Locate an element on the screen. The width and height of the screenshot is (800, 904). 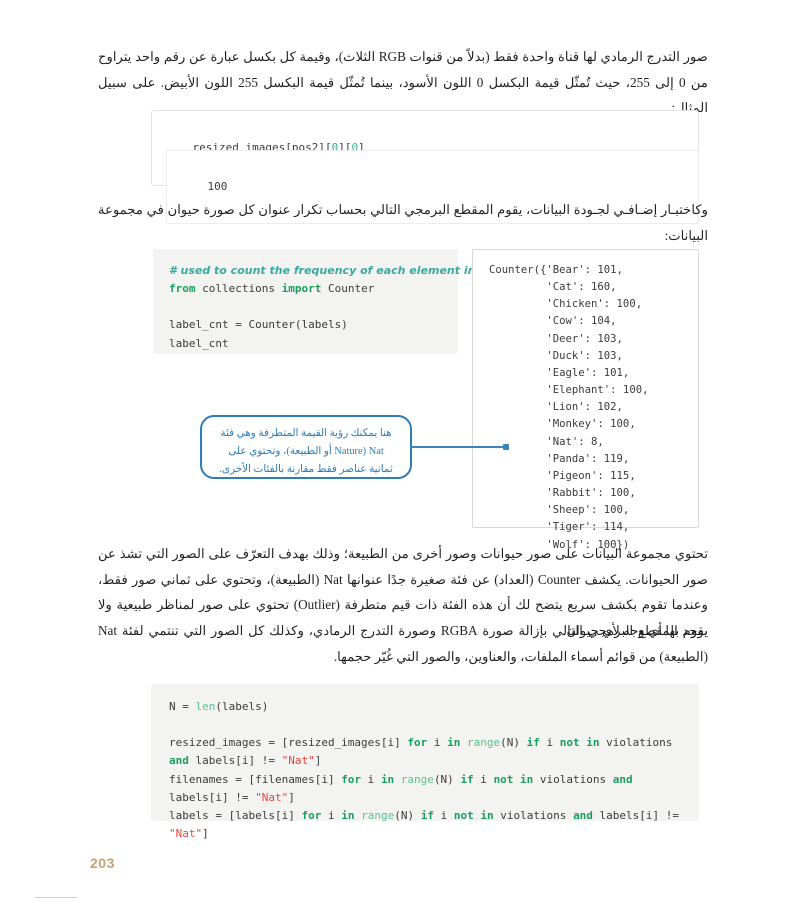
code-name-counter: Counter is located at coordinates (348, 289).